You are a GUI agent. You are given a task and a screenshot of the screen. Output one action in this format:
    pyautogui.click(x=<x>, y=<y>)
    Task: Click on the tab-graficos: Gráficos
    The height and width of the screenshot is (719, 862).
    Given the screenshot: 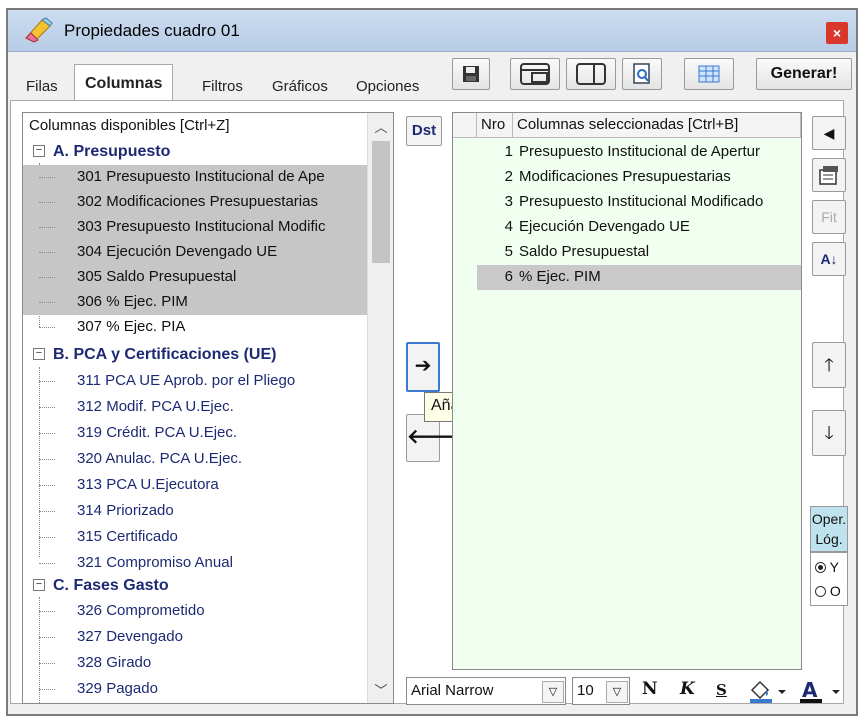 What is the action you would take?
    pyautogui.click(x=300, y=88)
    